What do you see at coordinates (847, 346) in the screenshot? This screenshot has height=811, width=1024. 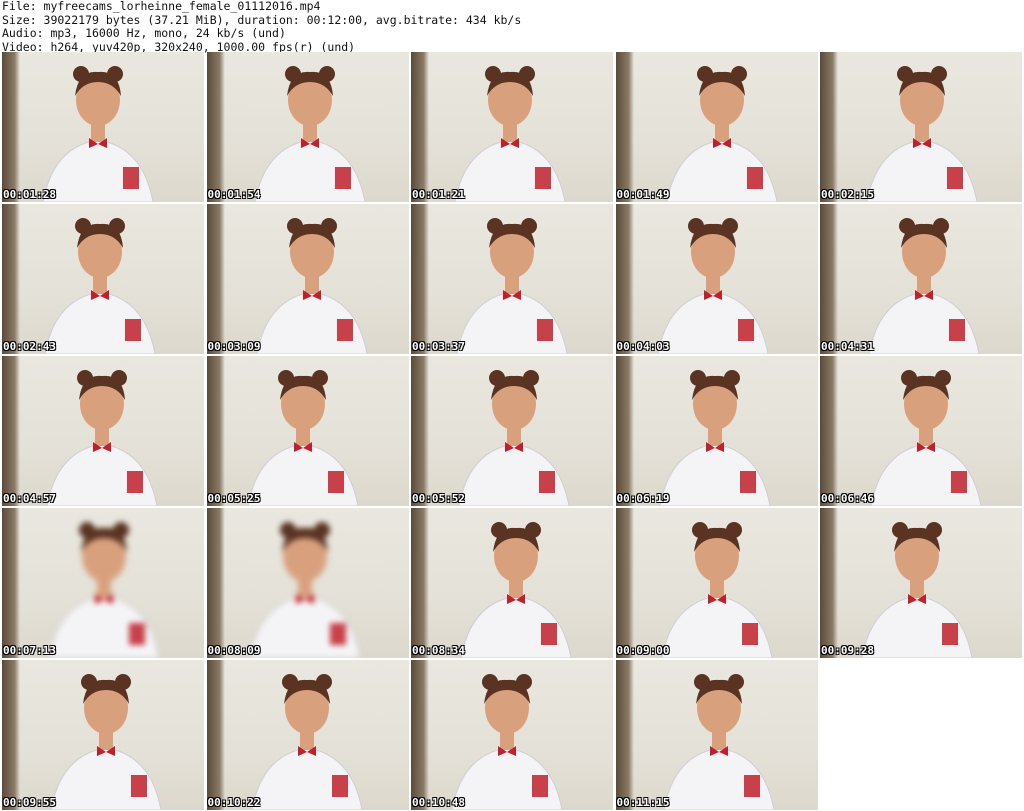 I see `thumbnail-timestamp: 00:04:31` at bounding box center [847, 346].